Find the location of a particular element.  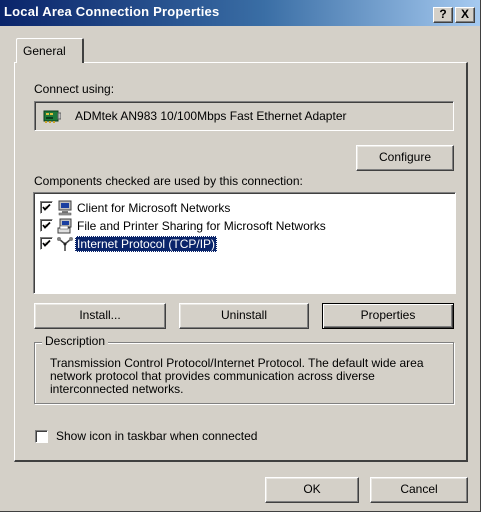

cancel-button: Cancel is located at coordinates (419, 490).